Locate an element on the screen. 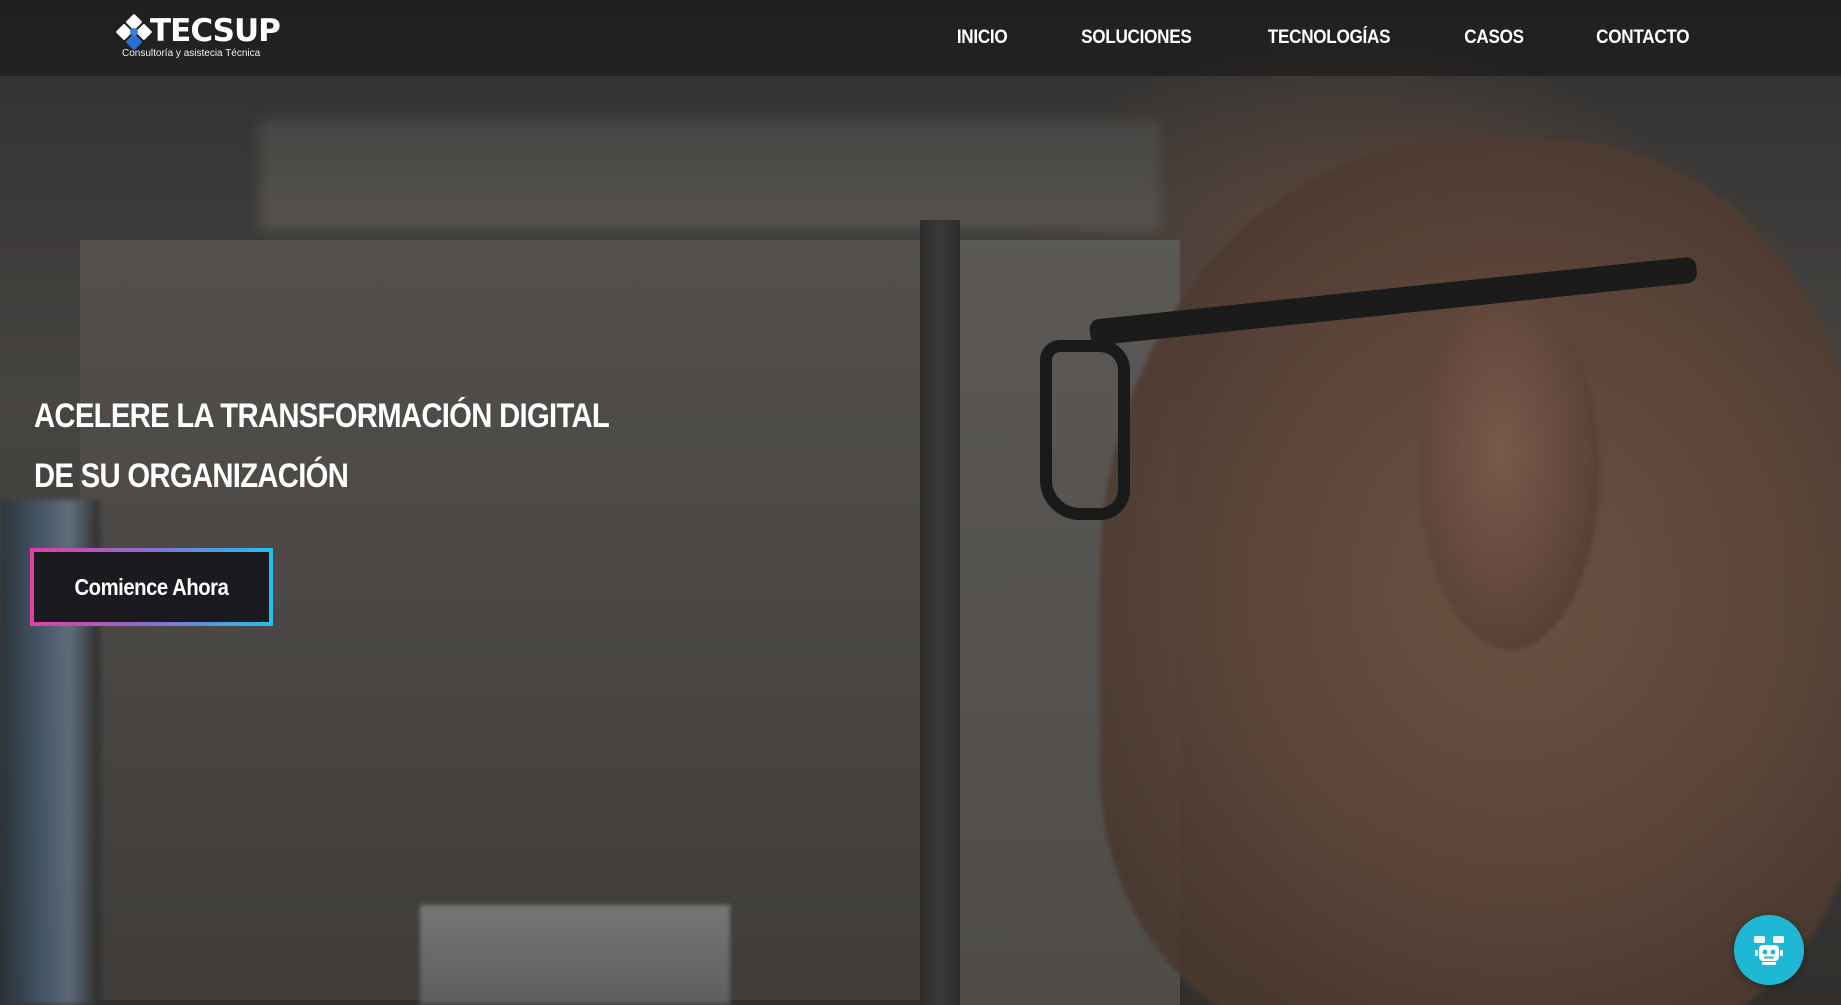 The height and width of the screenshot is (1005, 1841). robot-icon is located at coordinates (1769, 950).